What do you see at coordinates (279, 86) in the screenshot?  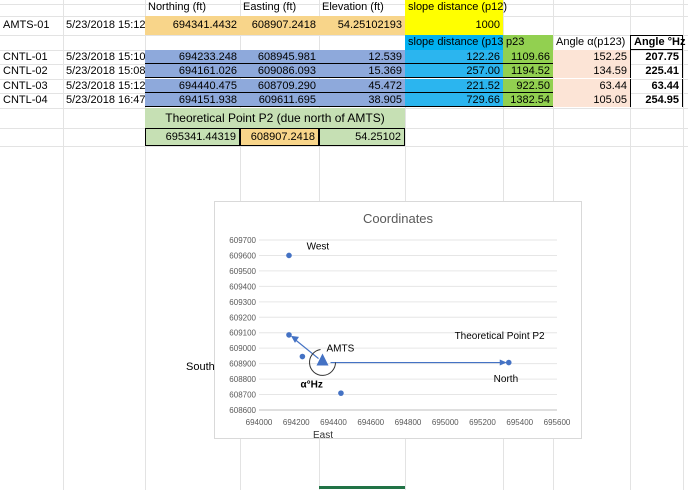 I see `row-3-easting: 608709.290` at bounding box center [279, 86].